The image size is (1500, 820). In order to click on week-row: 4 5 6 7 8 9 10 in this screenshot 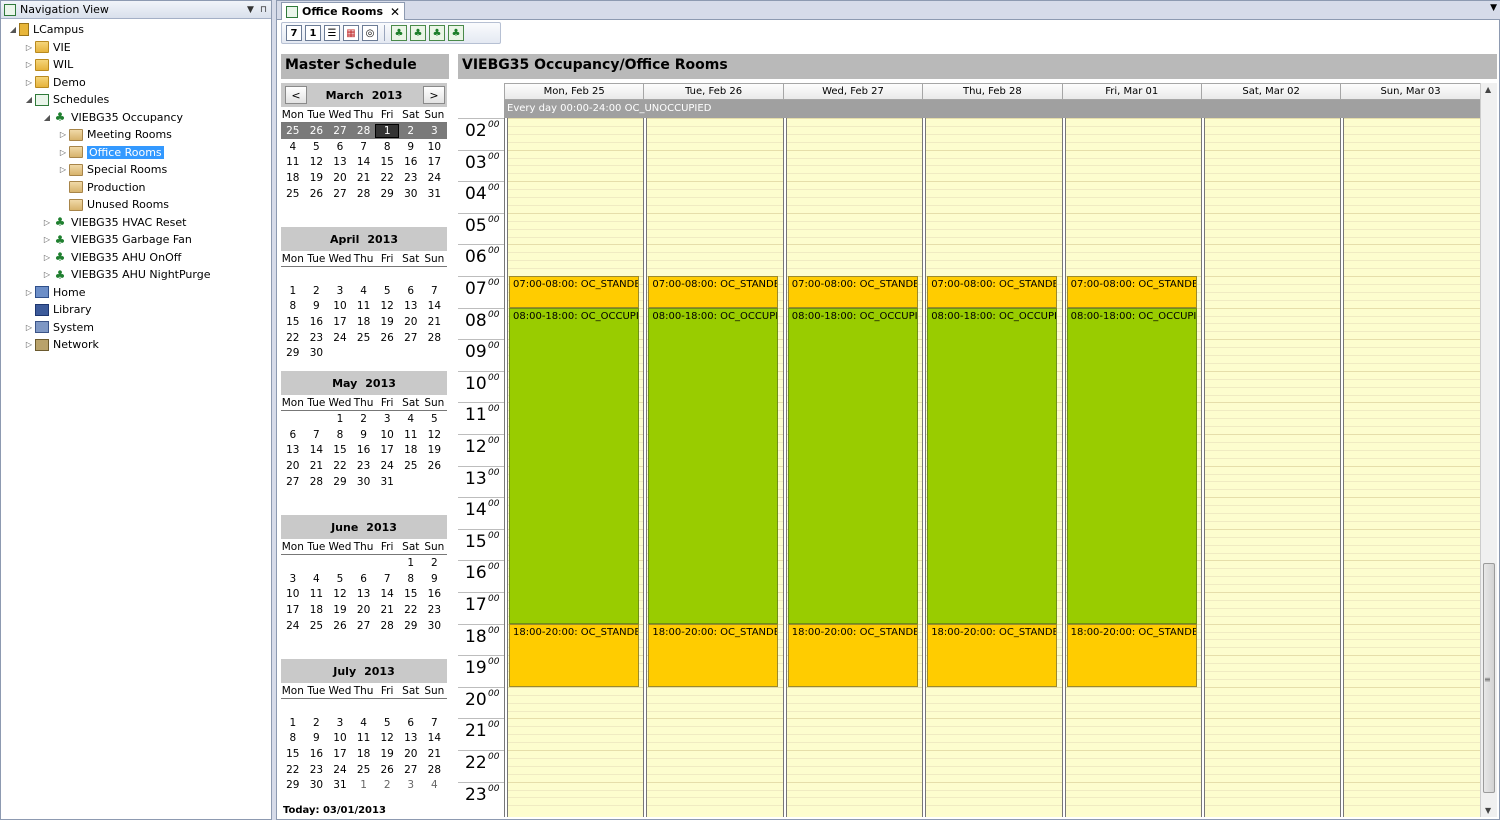, I will do `click(364, 147)`.